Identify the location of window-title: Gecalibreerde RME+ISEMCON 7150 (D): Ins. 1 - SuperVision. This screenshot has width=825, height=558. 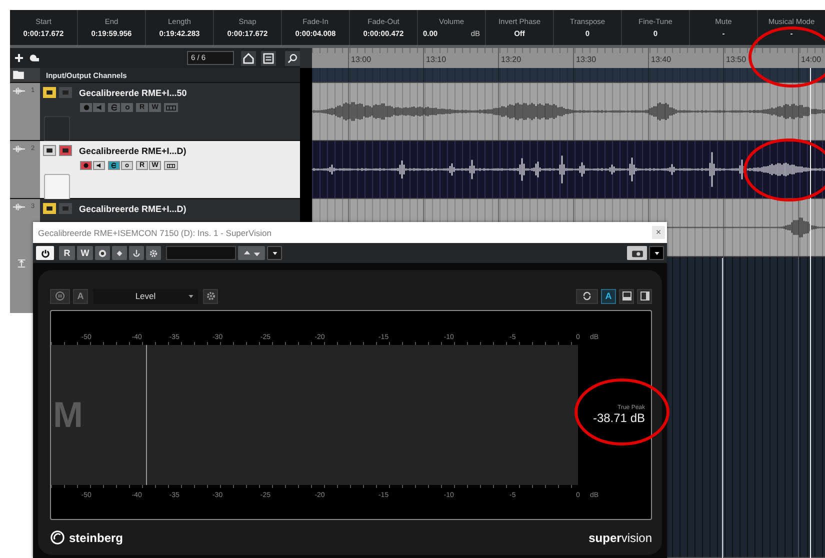
(155, 233).